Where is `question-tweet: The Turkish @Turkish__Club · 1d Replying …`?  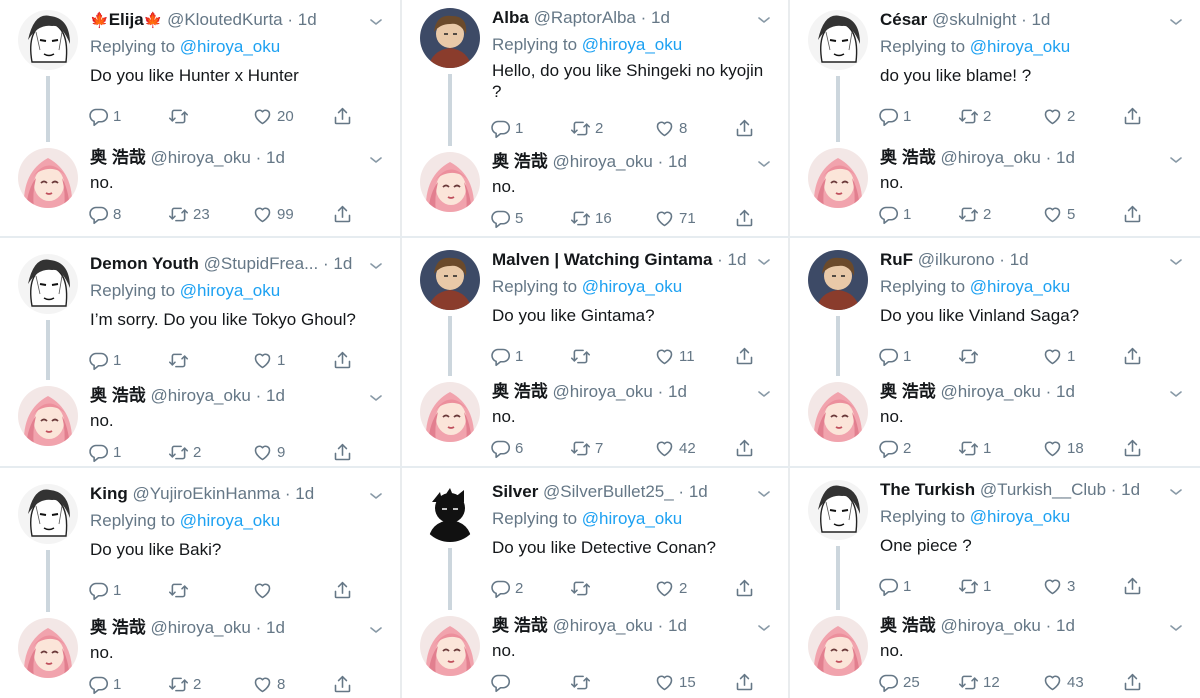 question-tweet: The Turkish @Turkish__Club · 1d Replying … is located at coordinates (995, 548).